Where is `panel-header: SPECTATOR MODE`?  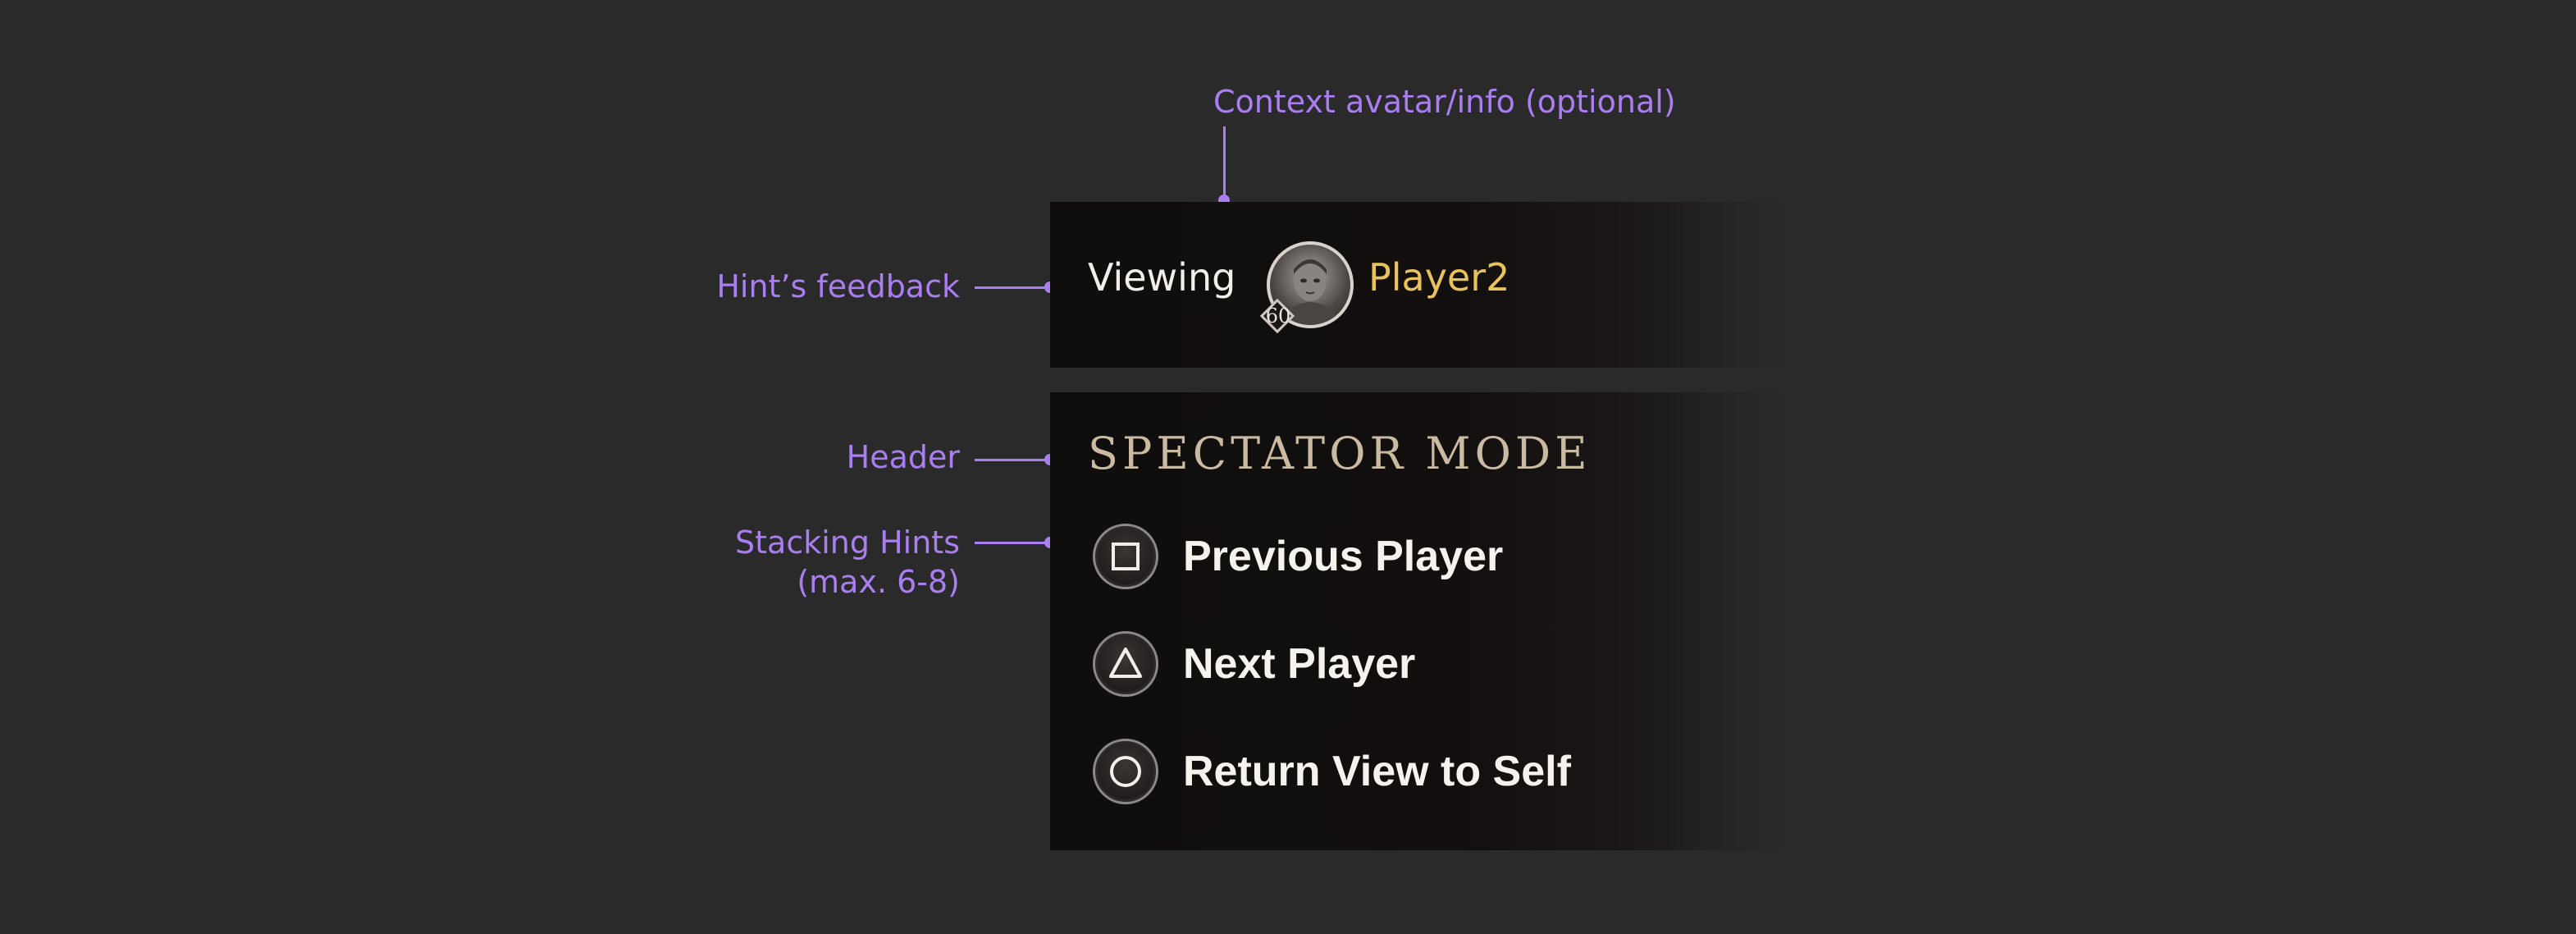 panel-header: SPECTATOR MODE is located at coordinates (1340, 453).